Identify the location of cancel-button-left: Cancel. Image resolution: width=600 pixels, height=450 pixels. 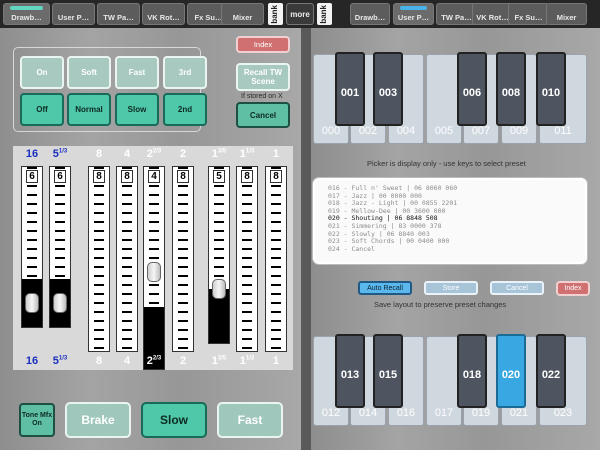
(263, 115).